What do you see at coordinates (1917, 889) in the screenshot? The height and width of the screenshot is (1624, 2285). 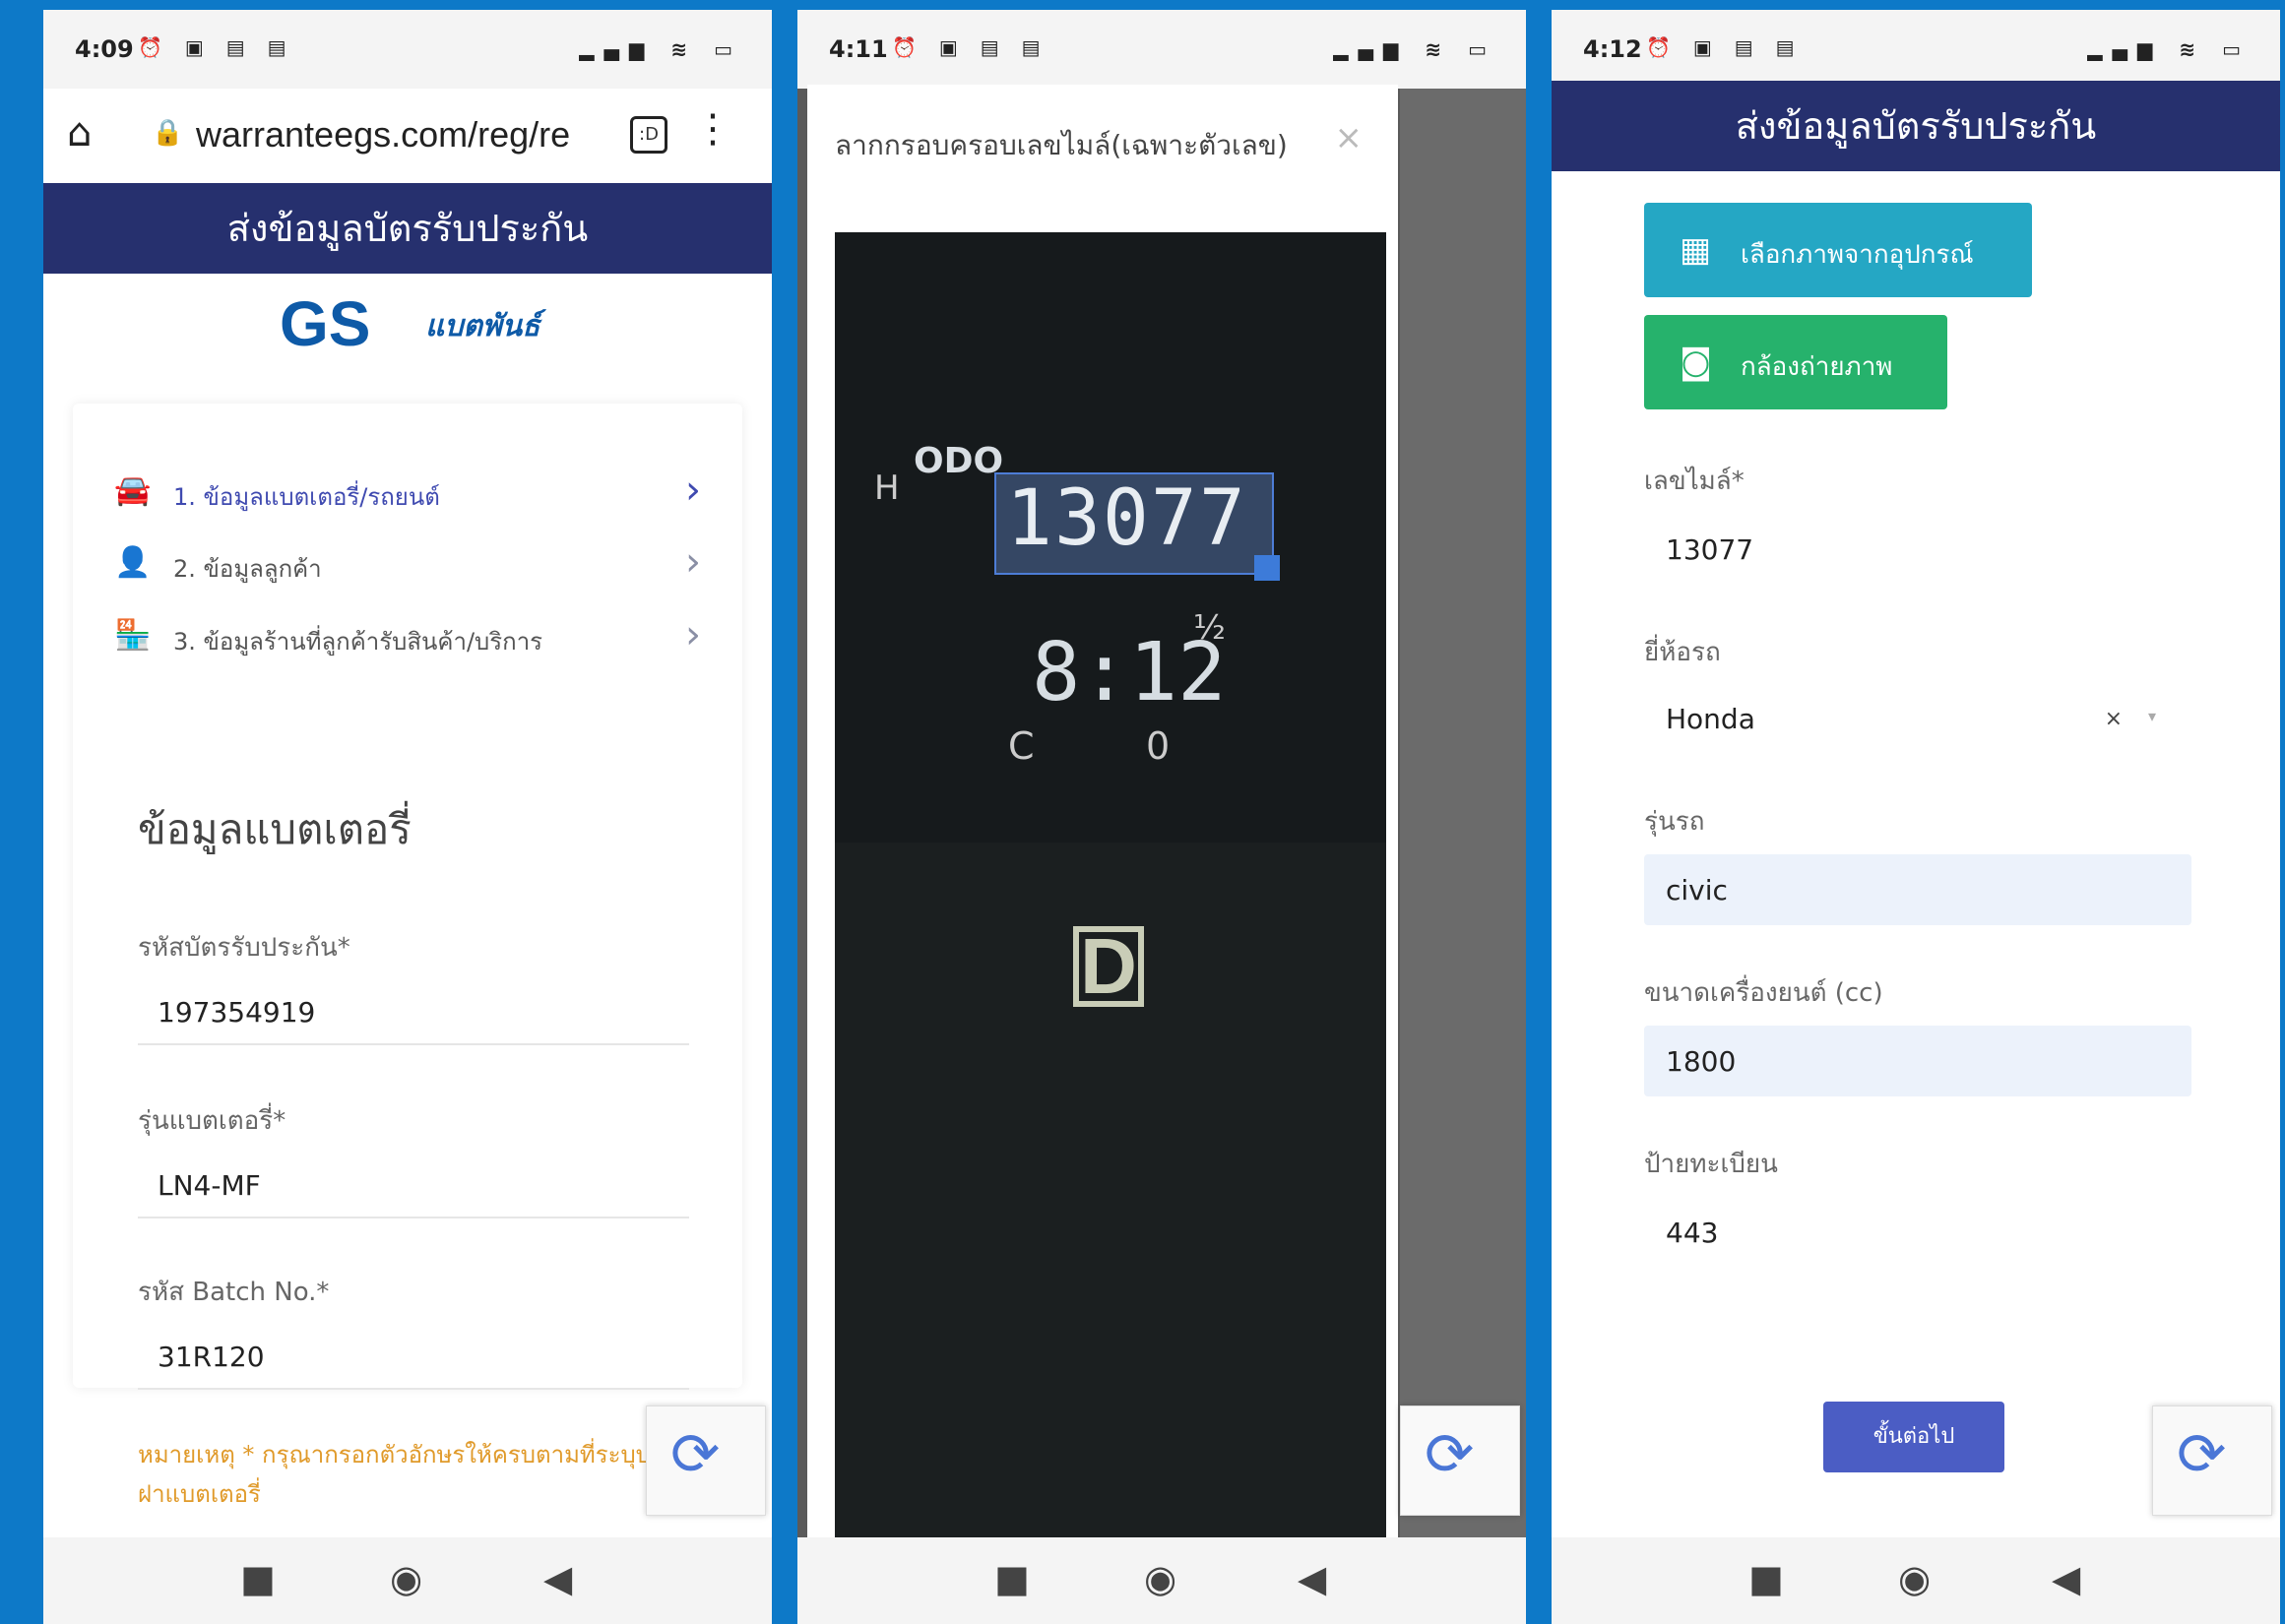 I see `car-model-input: civic` at bounding box center [1917, 889].